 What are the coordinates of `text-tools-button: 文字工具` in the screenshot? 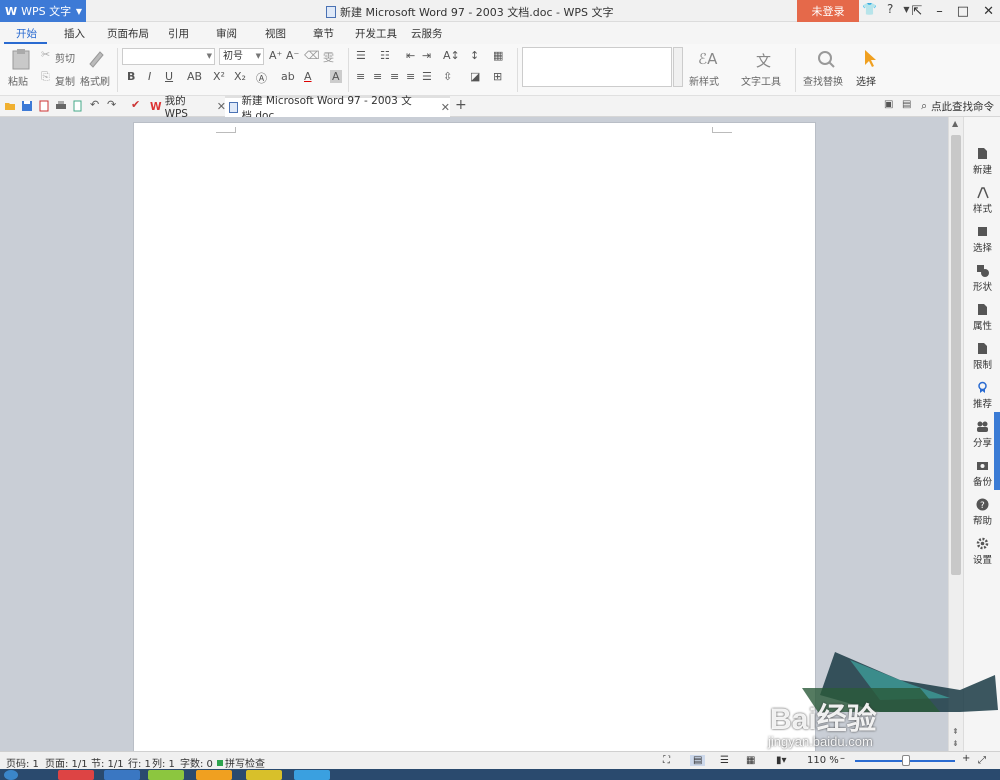 It's located at (761, 80).